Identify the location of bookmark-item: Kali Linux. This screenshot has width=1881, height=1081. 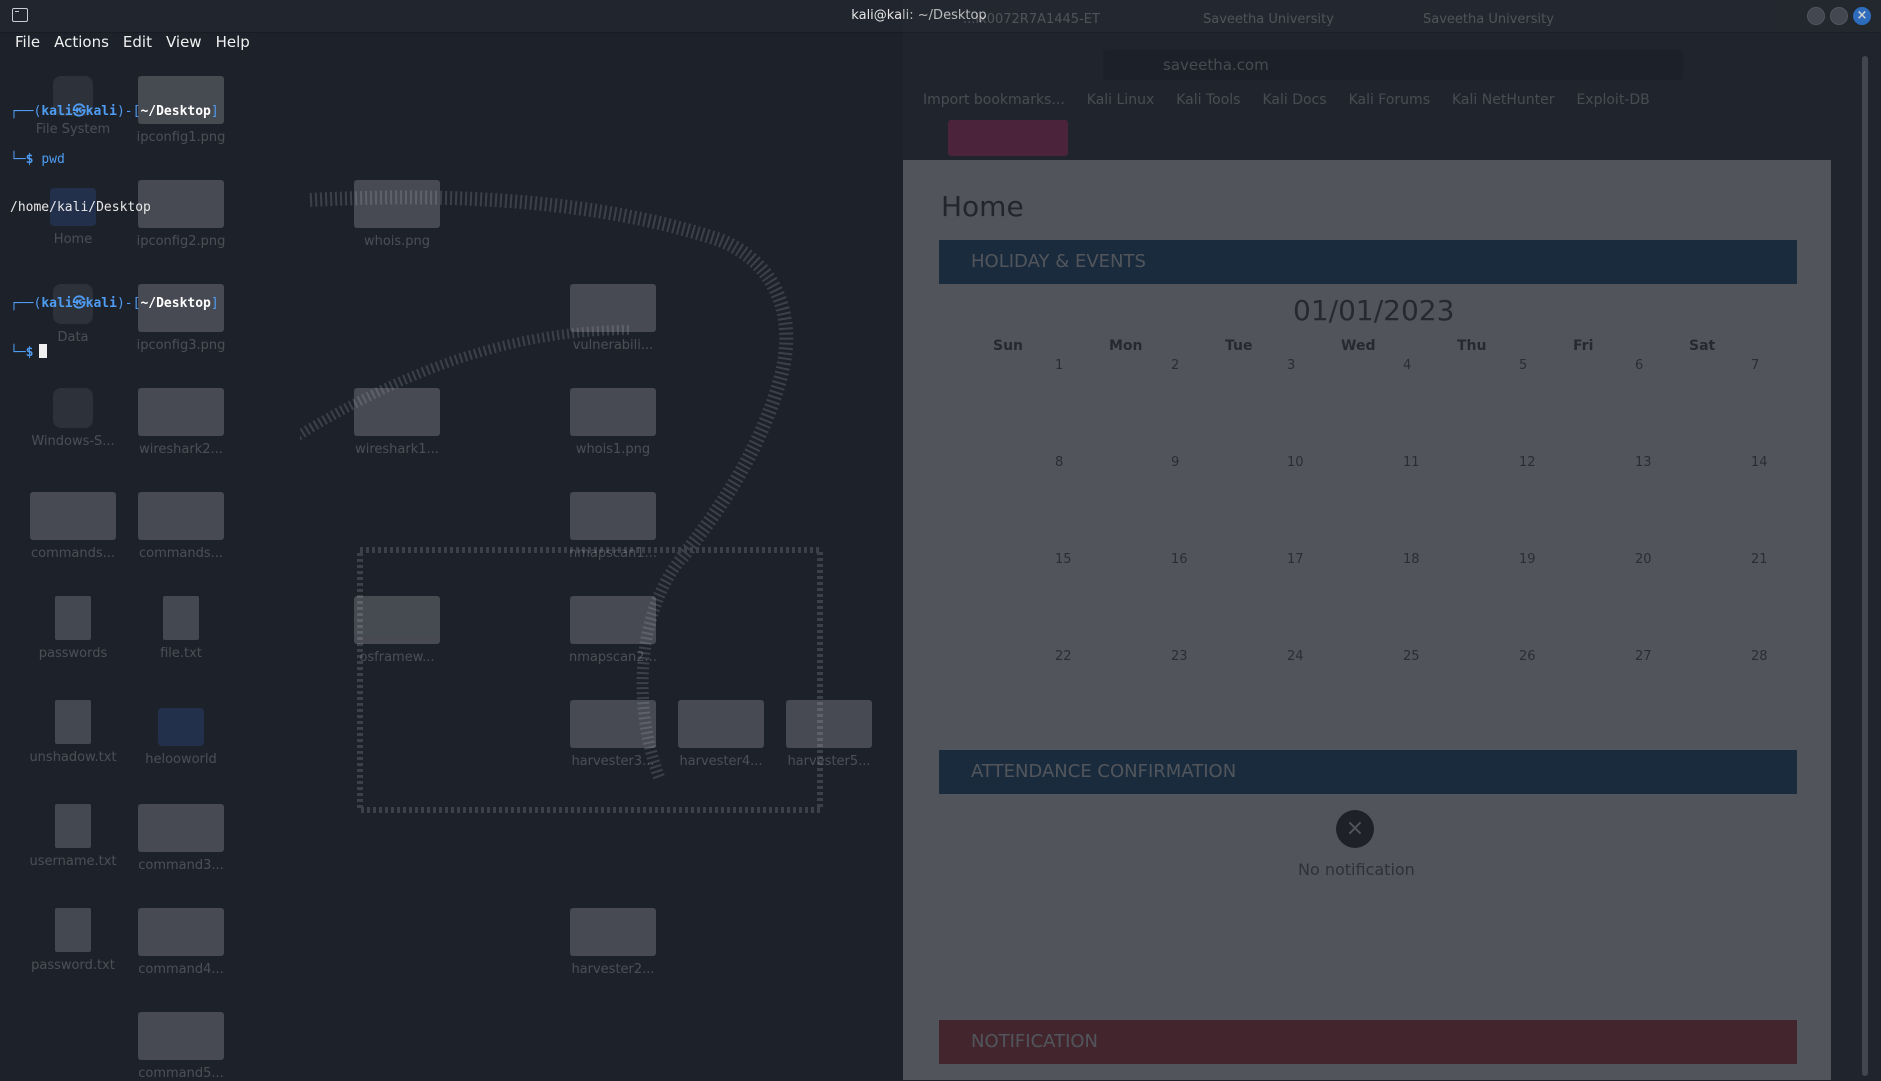
(1120, 100).